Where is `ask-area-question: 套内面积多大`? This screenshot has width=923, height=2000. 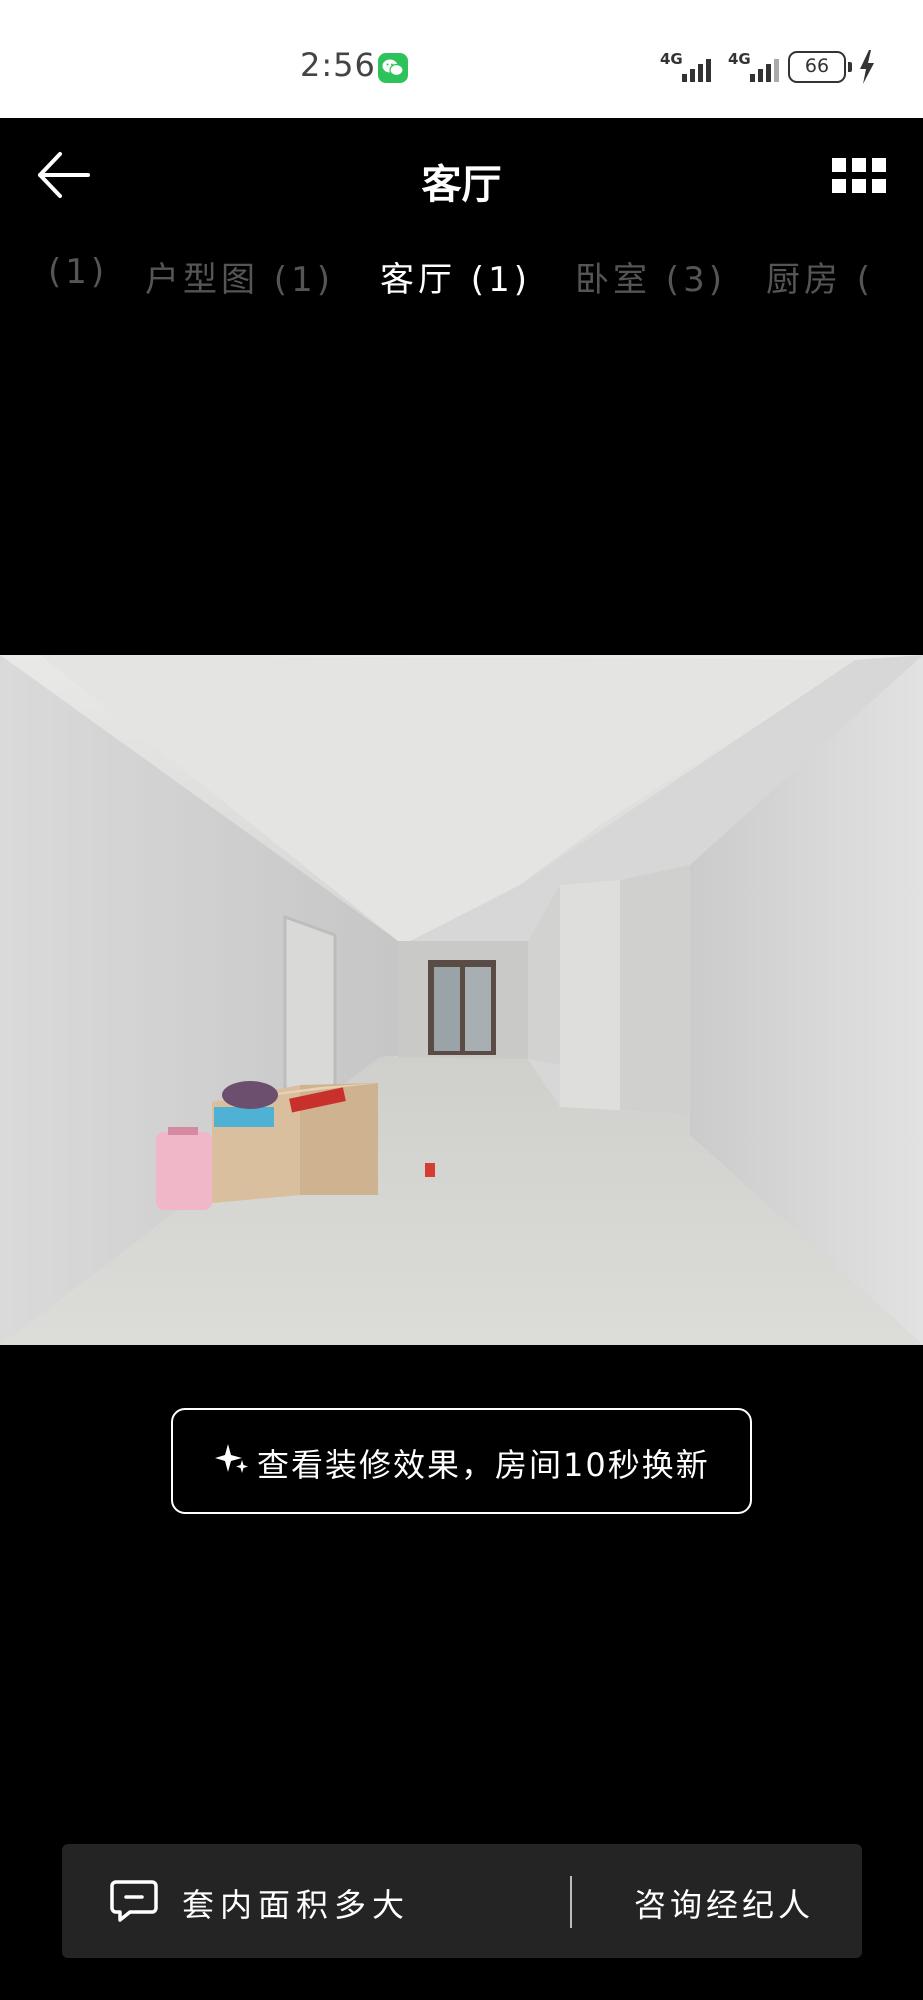 ask-area-question: 套内面积多大 is located at coordinates (296, 1903).